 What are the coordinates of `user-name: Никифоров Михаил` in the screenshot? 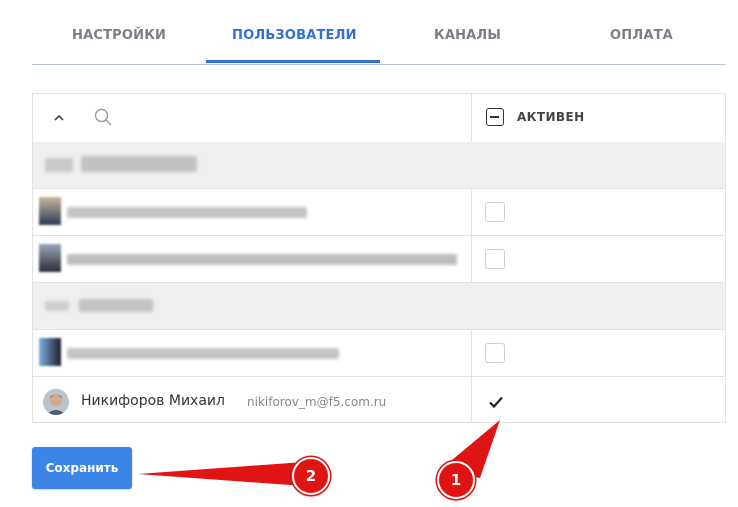 It's located at (153, 401).